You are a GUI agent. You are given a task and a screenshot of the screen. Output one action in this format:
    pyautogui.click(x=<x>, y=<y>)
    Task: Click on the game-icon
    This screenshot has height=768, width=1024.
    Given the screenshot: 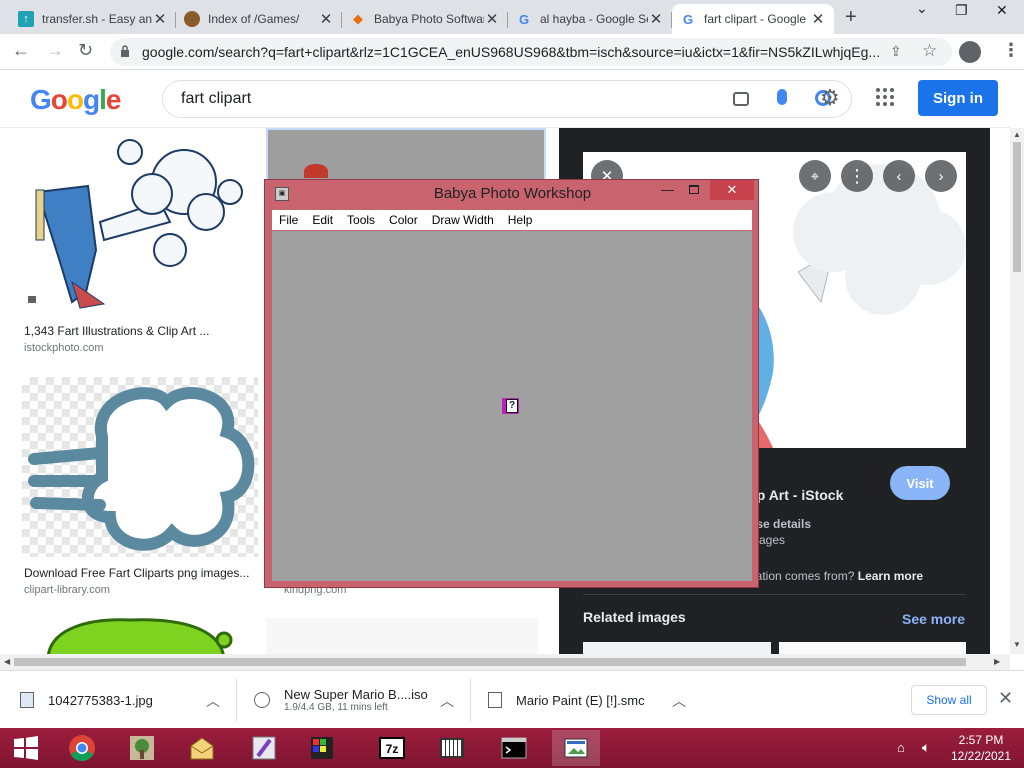 What is the action you would take?
    pyautogui.click(x=192, y=19)
    